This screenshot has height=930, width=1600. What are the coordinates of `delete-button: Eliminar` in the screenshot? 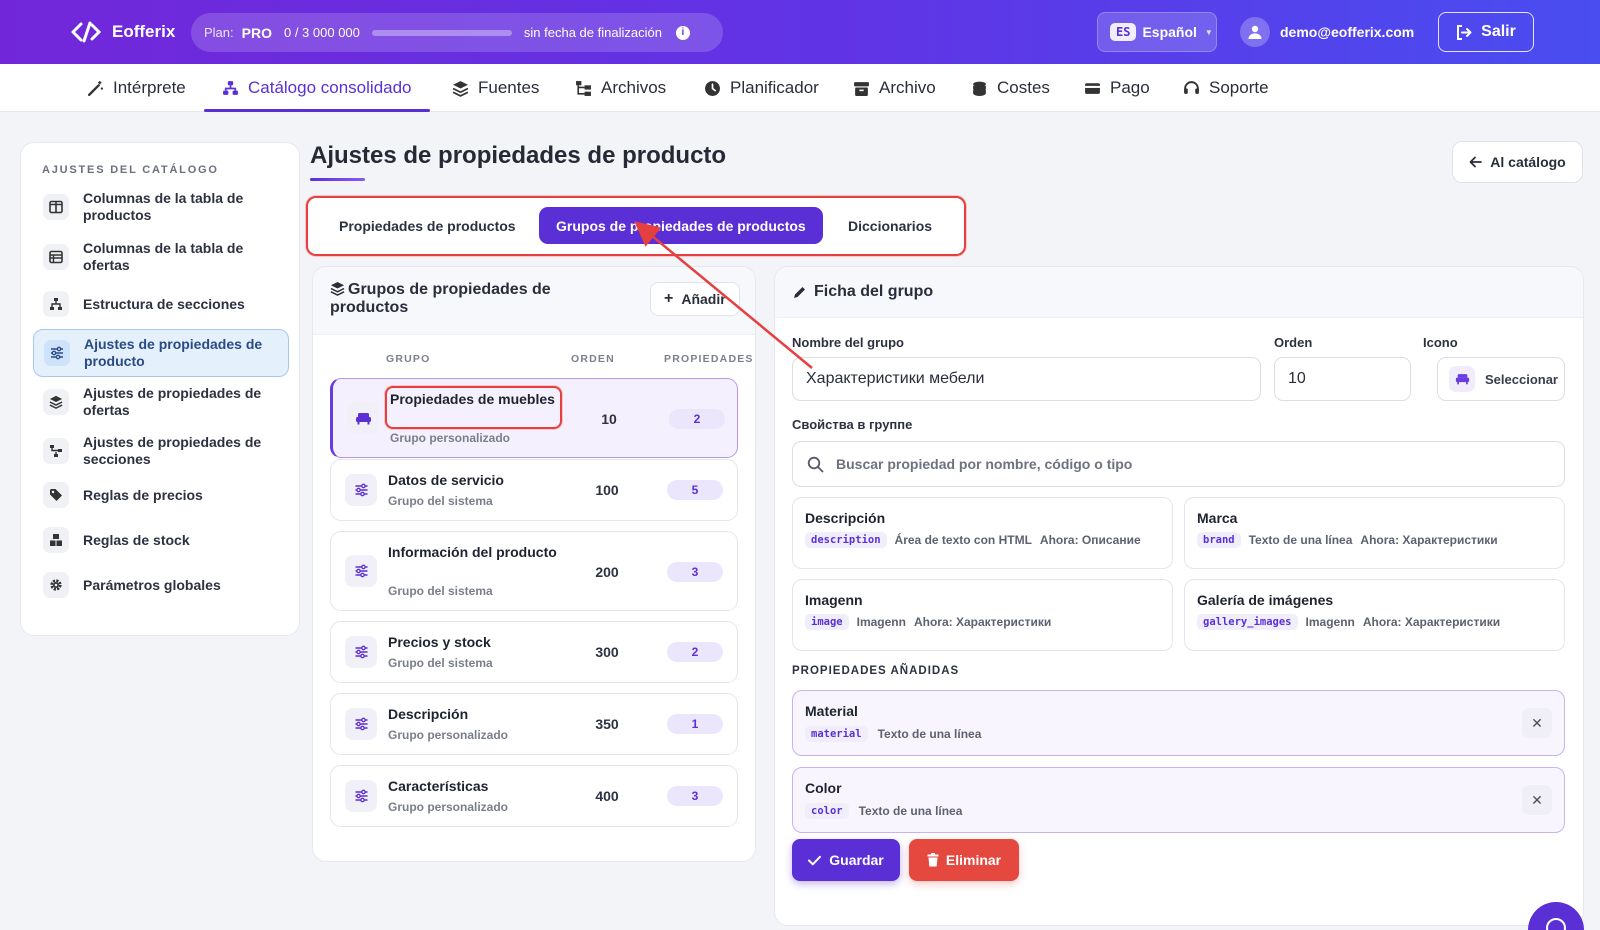 It's located at (964, 860).